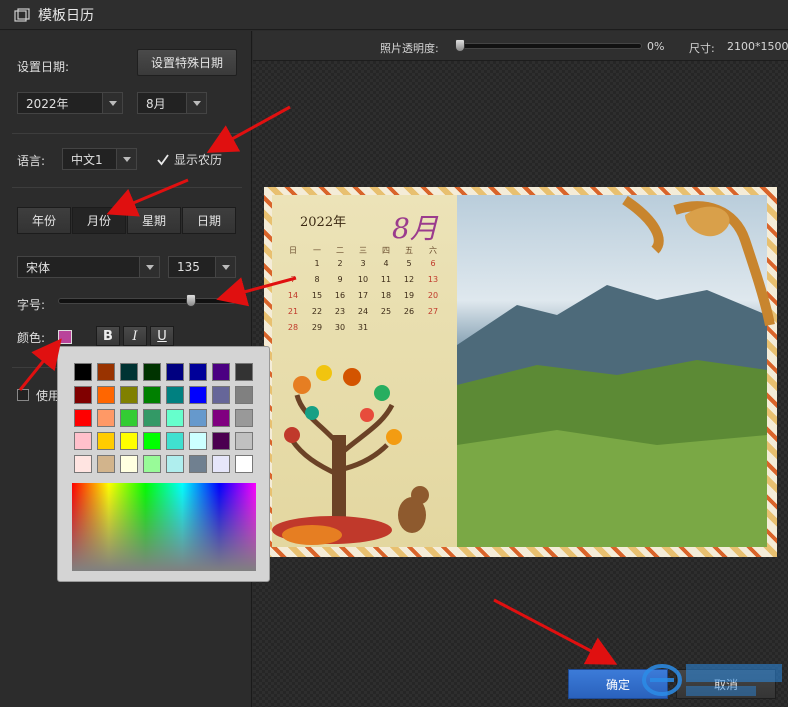 The width and height of the screenshot is (788, 707). What do you see at coordinates (108, 336) in the screenshot?
I see `bold-button: B` at bounding box center [108, 336].